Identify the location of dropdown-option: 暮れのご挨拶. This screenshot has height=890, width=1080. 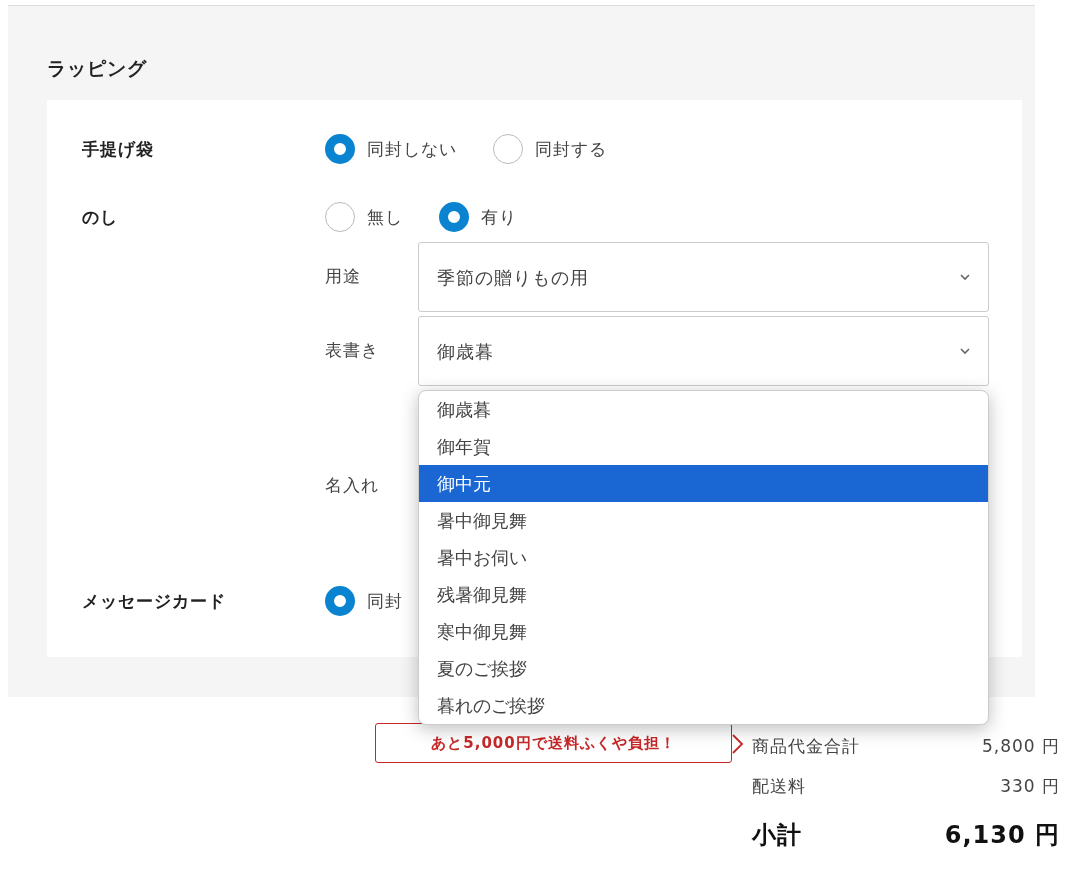
(703, 705).